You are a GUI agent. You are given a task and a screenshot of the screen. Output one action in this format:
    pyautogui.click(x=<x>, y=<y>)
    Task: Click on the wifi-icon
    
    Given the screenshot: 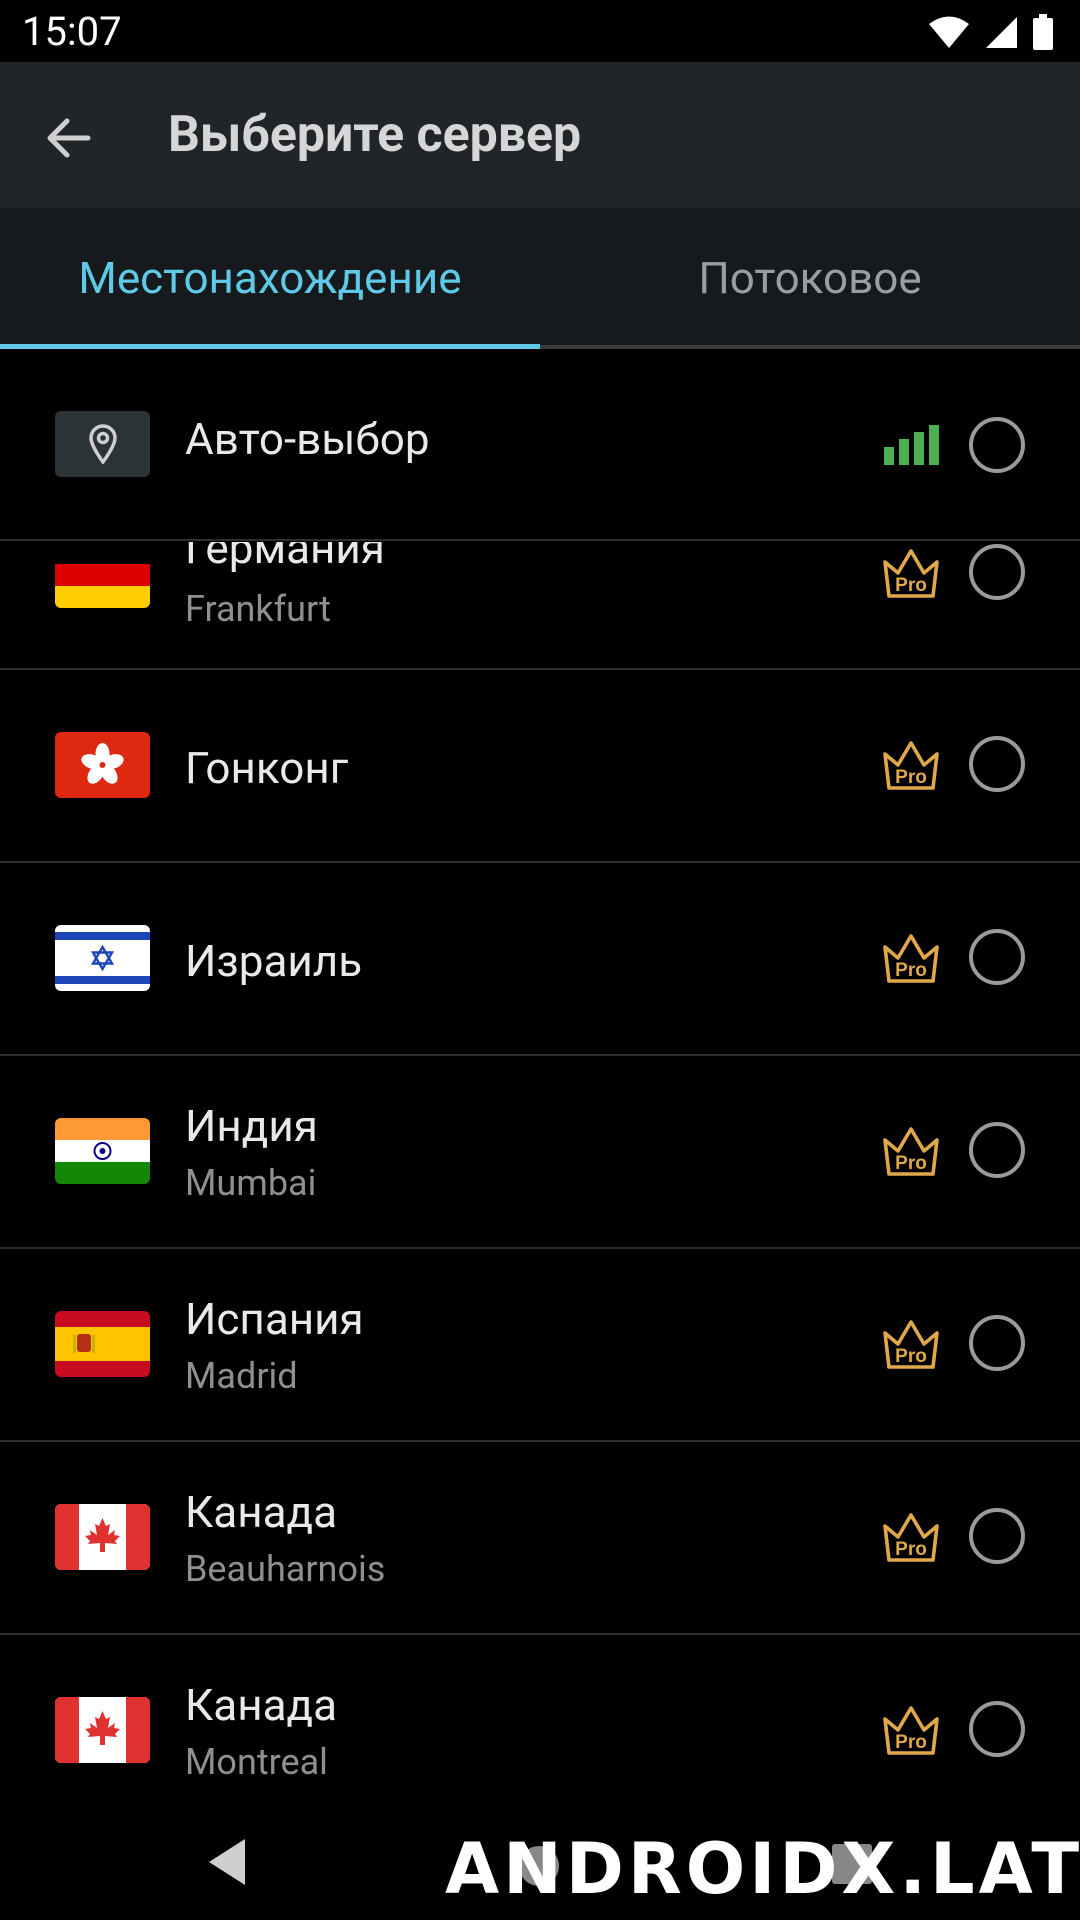 What is the action you would take?
    pyautogui.click(x=949, y=32)
    